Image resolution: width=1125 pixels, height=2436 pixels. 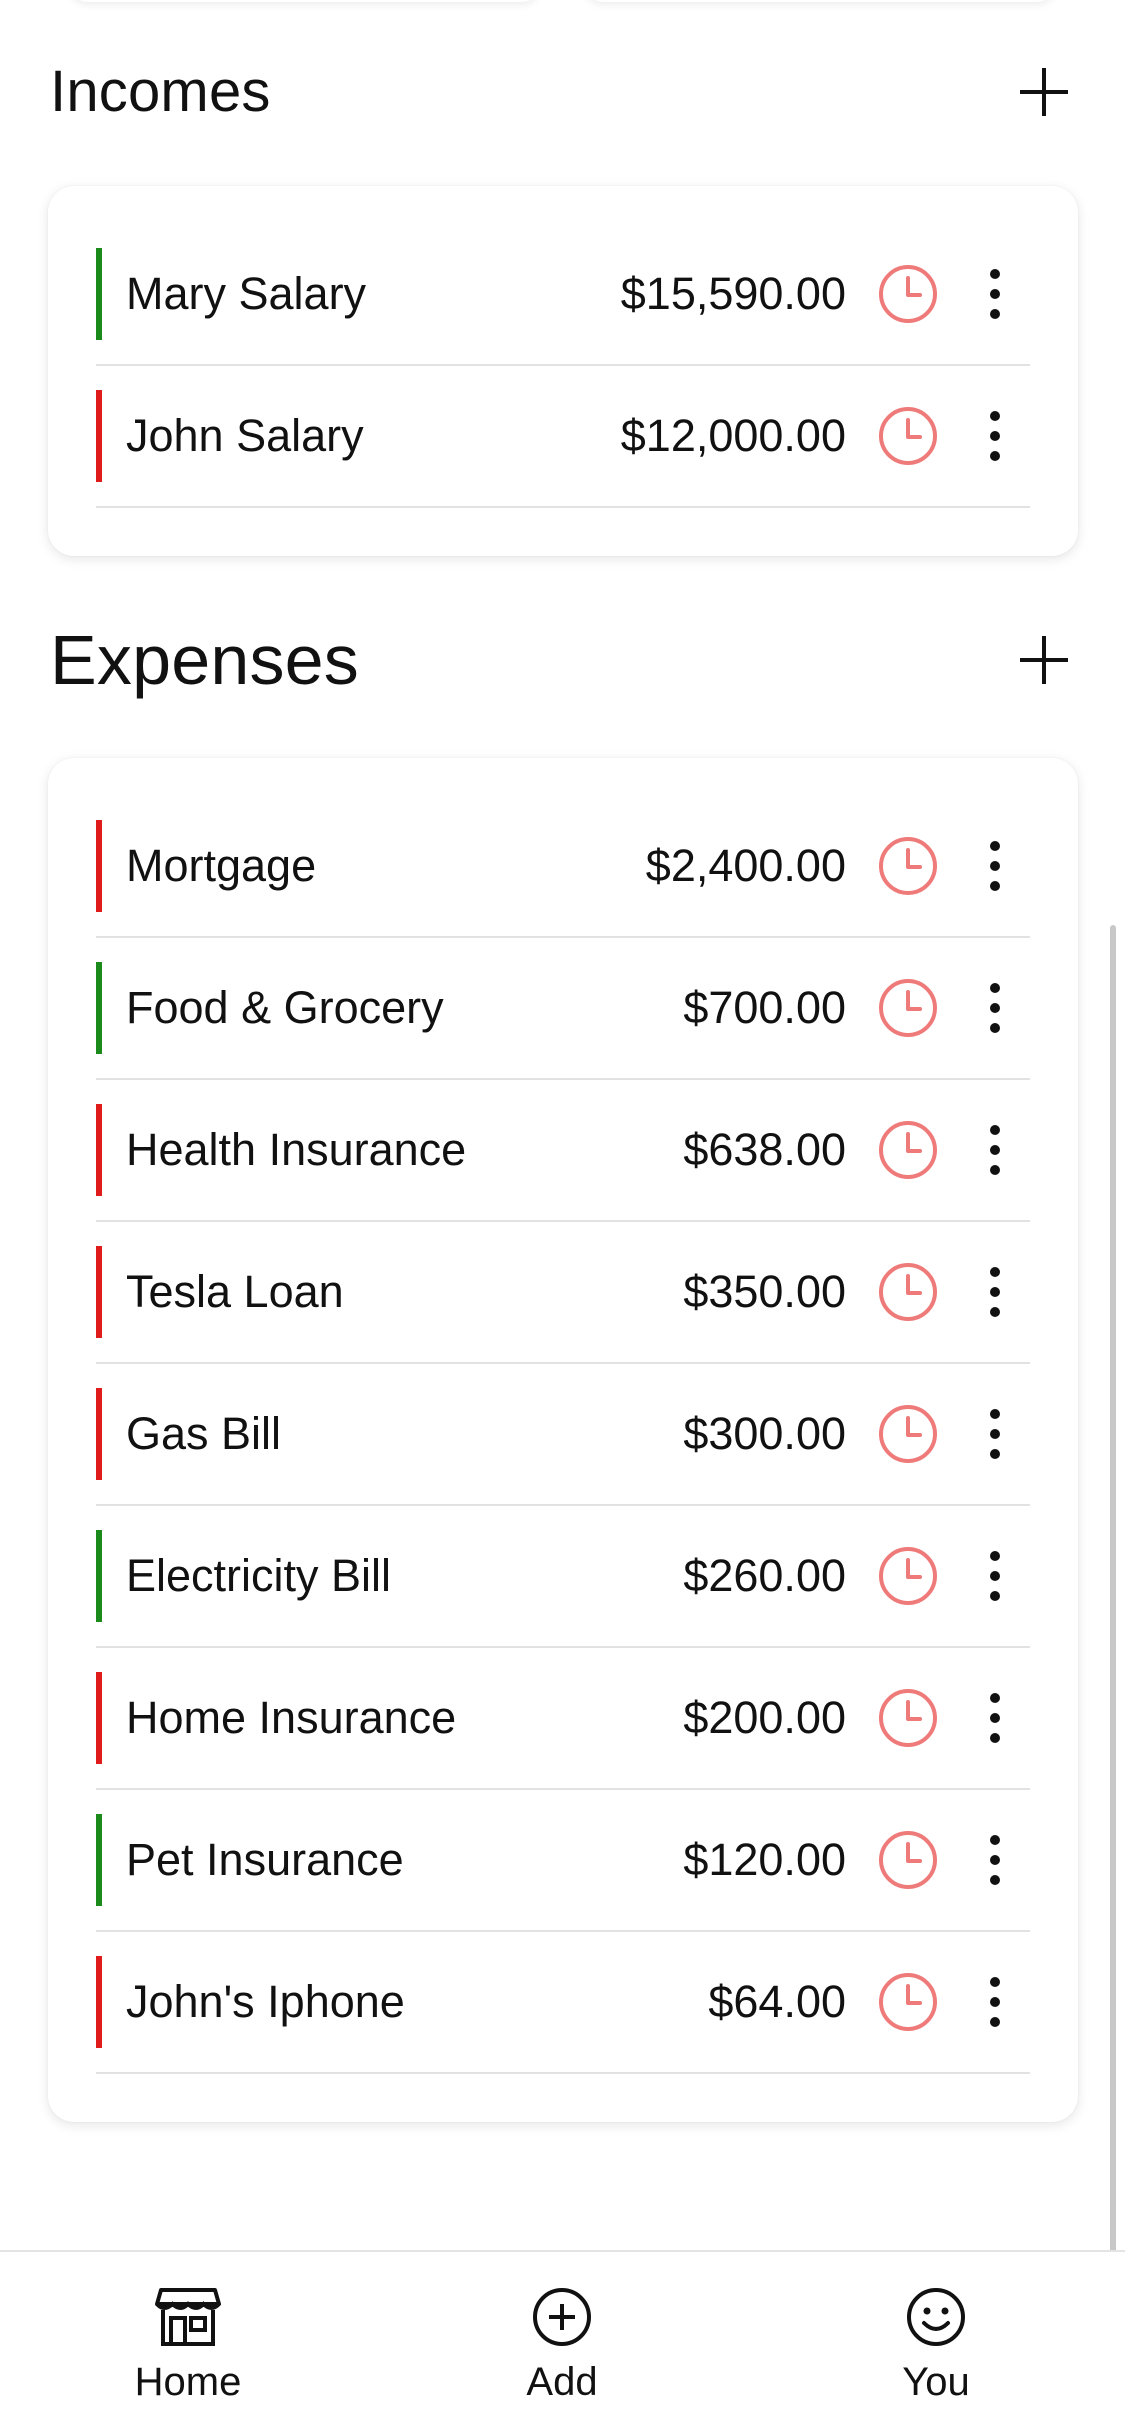 I want to click on expense-row: Electricity Bill $260.00, so click(x=563, y=1577).